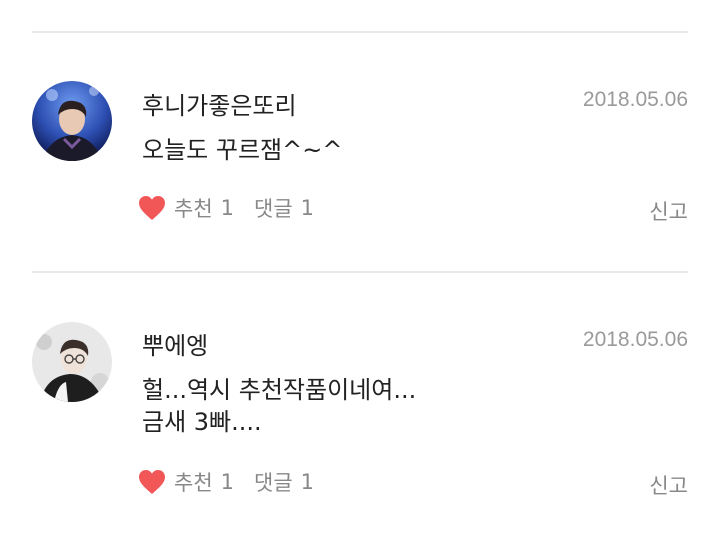 This screenshot has width=720, height=540. Describe the element at coordinates (219, 103) in the screenshot. I see `username: 후니가좋은또리` at that location.